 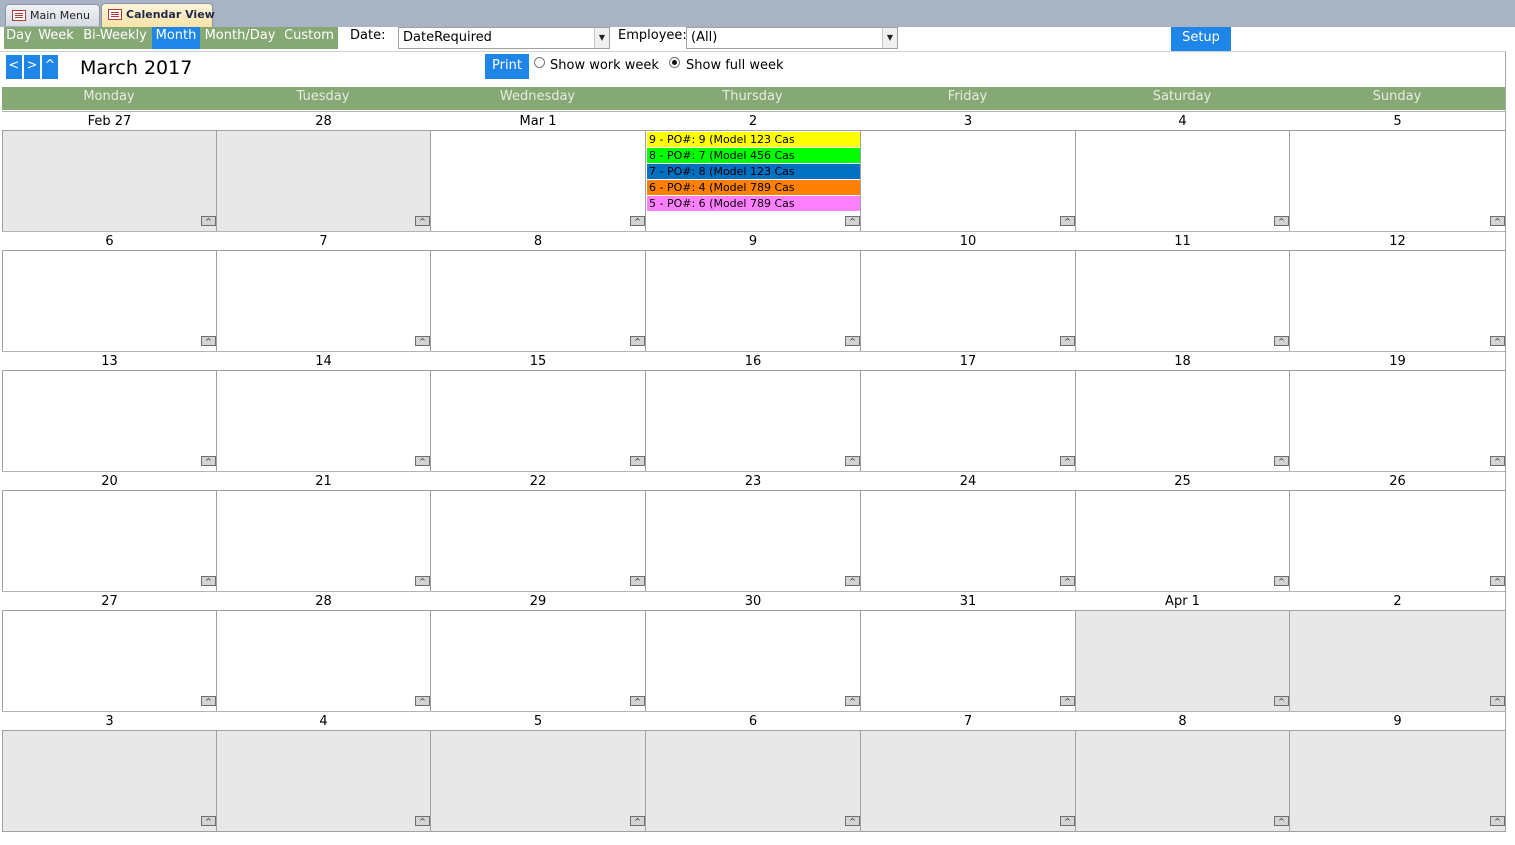 What do you see at coordinates (538, 601) in the screenshot?
I see `day-number: 29` at bounding box center [538, 601].